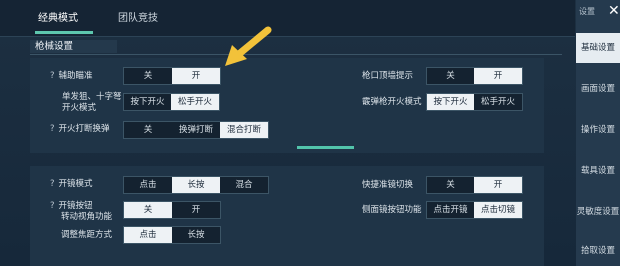 The image size is (620, 266). Describe the element at coordinates (71, 76) in the screenshot. I see `aim-assist-label: ? 辅助瞄准` at that location.